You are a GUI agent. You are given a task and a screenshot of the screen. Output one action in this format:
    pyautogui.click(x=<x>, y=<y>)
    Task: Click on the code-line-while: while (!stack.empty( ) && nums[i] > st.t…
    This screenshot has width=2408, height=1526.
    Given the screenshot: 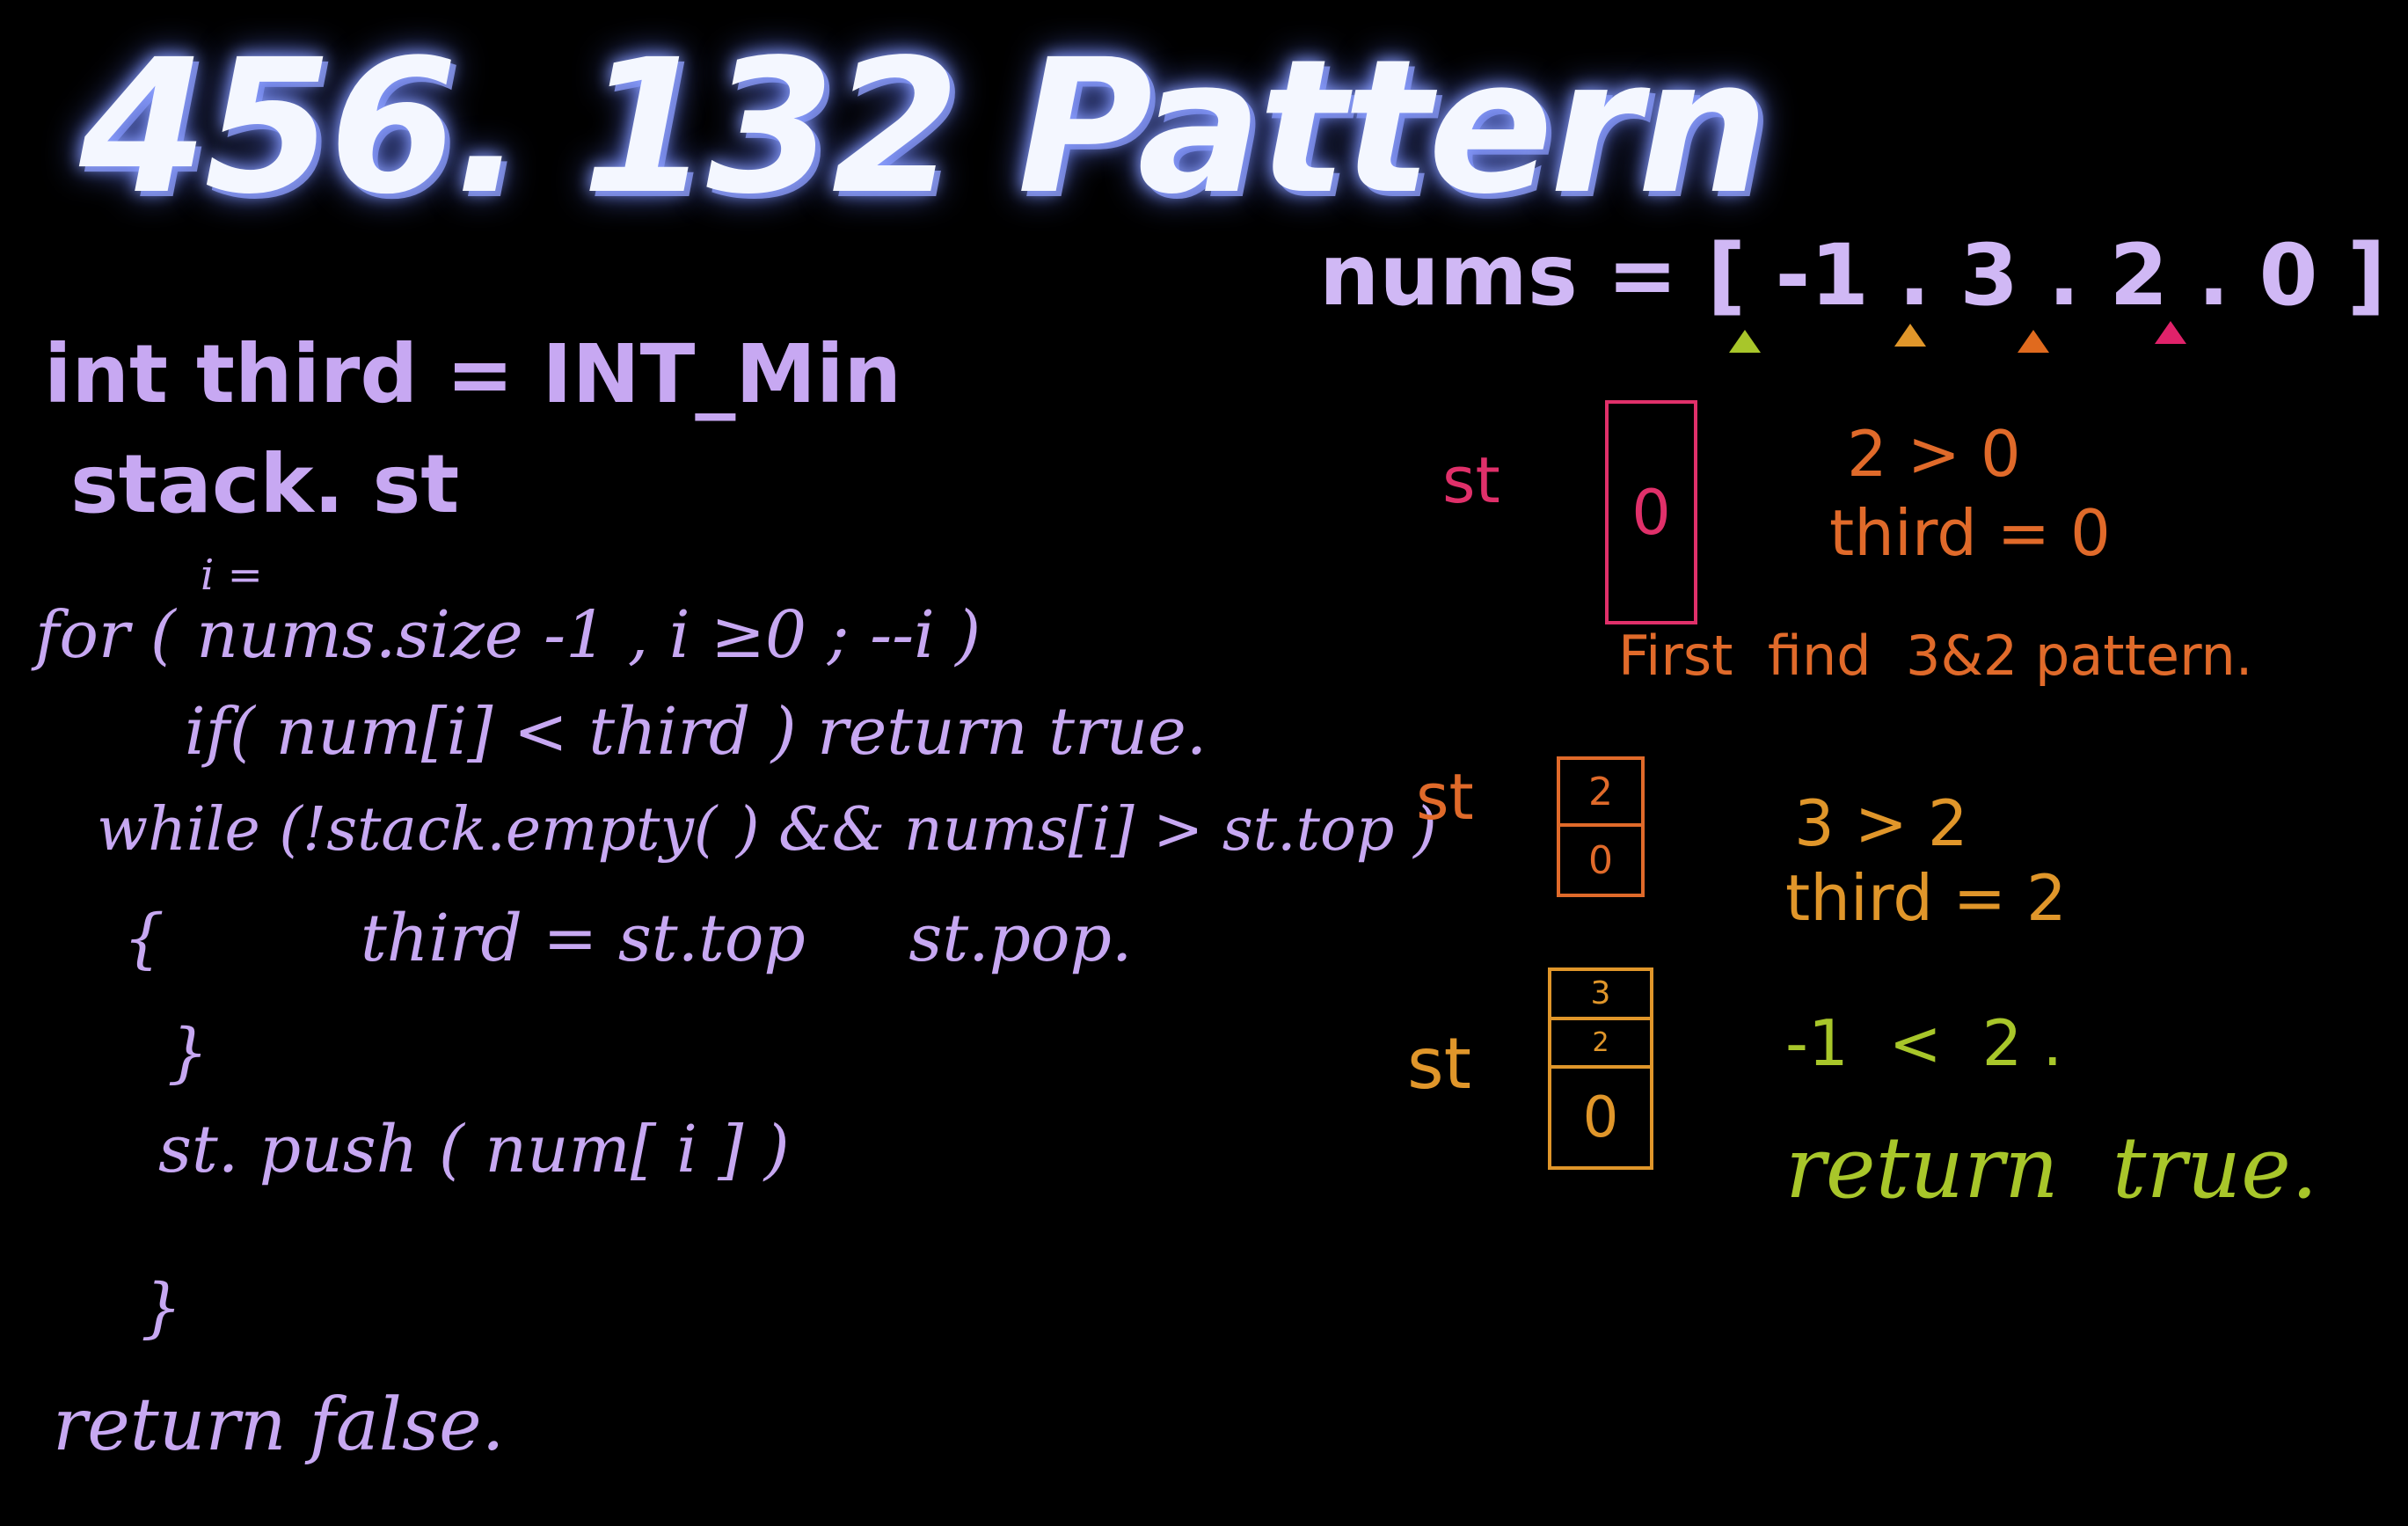 What is the action you would take?
    pyautogui.click(x=767, y=830)
    